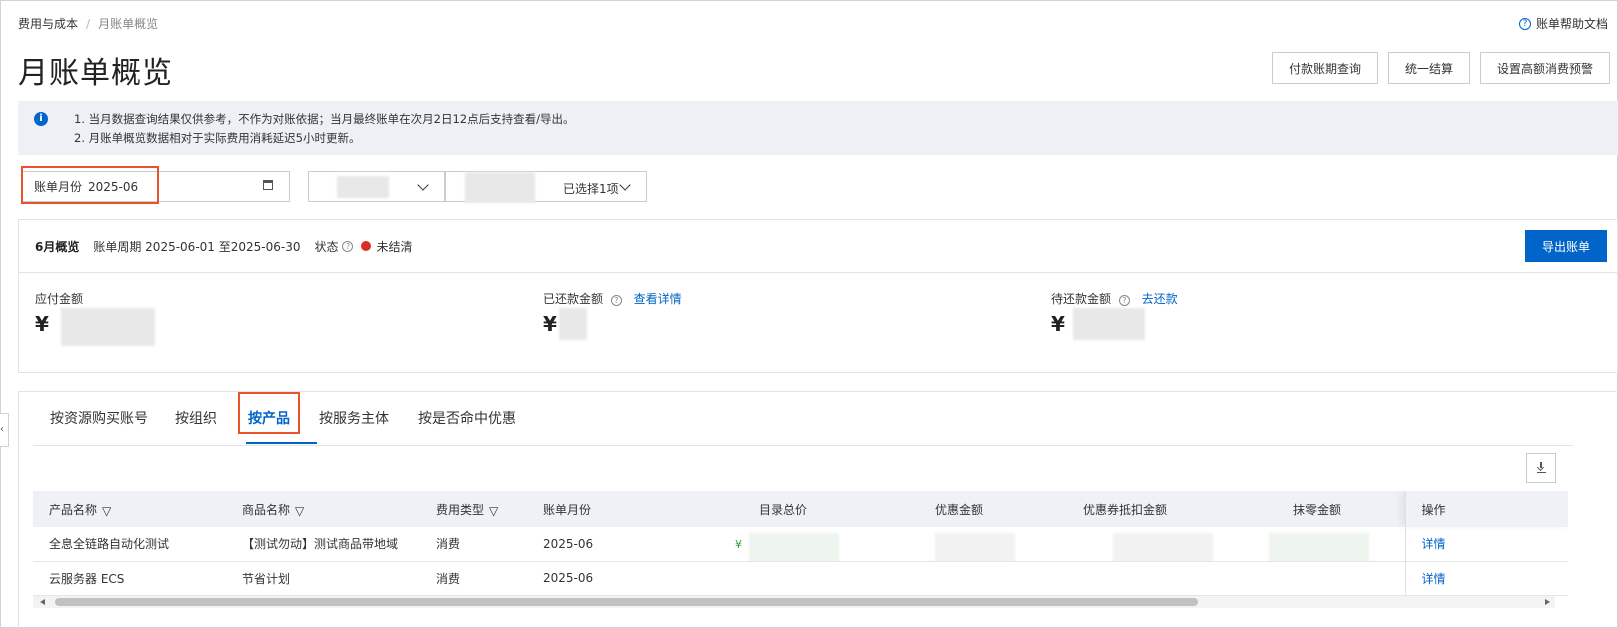  I want to click on col-discount: 优惠金额, so click(959, 509).